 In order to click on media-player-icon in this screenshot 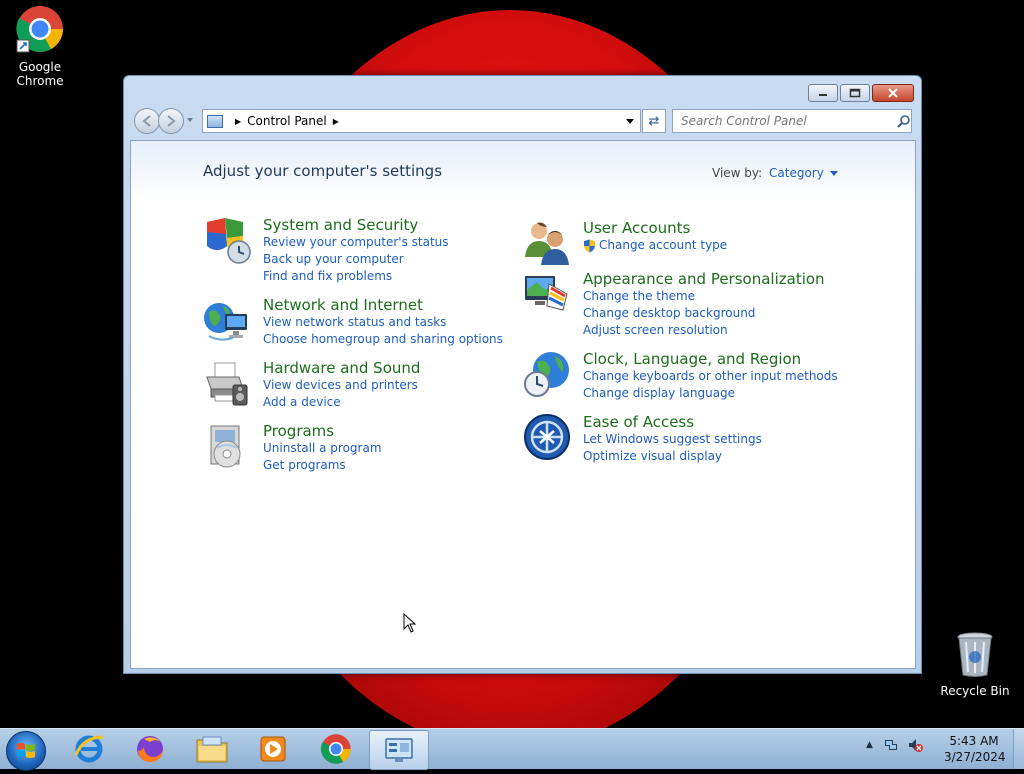, I will do `click(273, 749)`.